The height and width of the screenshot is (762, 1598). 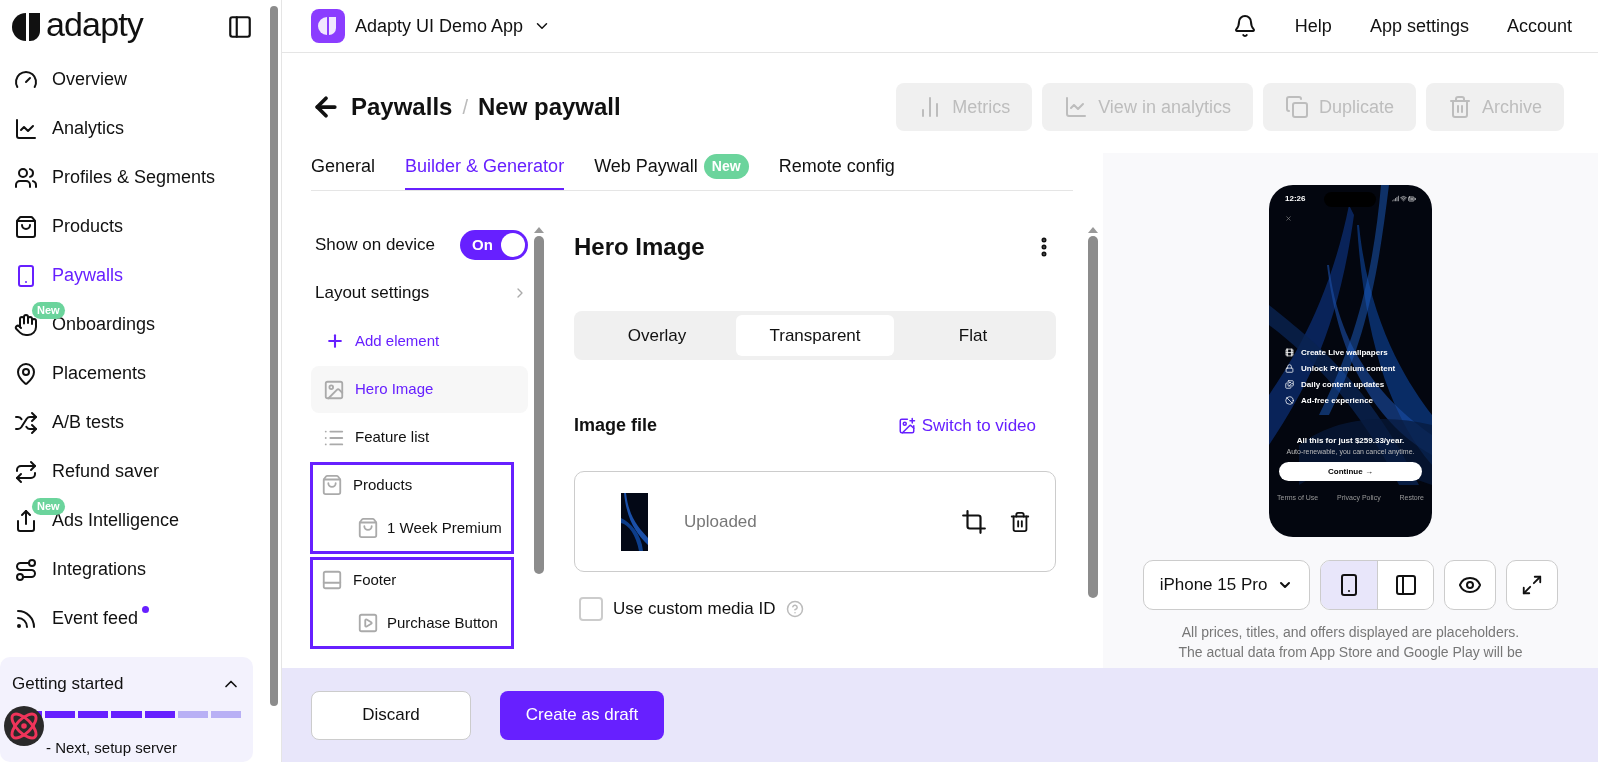 I want to click on preview-button, so click(x=1470, y=585).